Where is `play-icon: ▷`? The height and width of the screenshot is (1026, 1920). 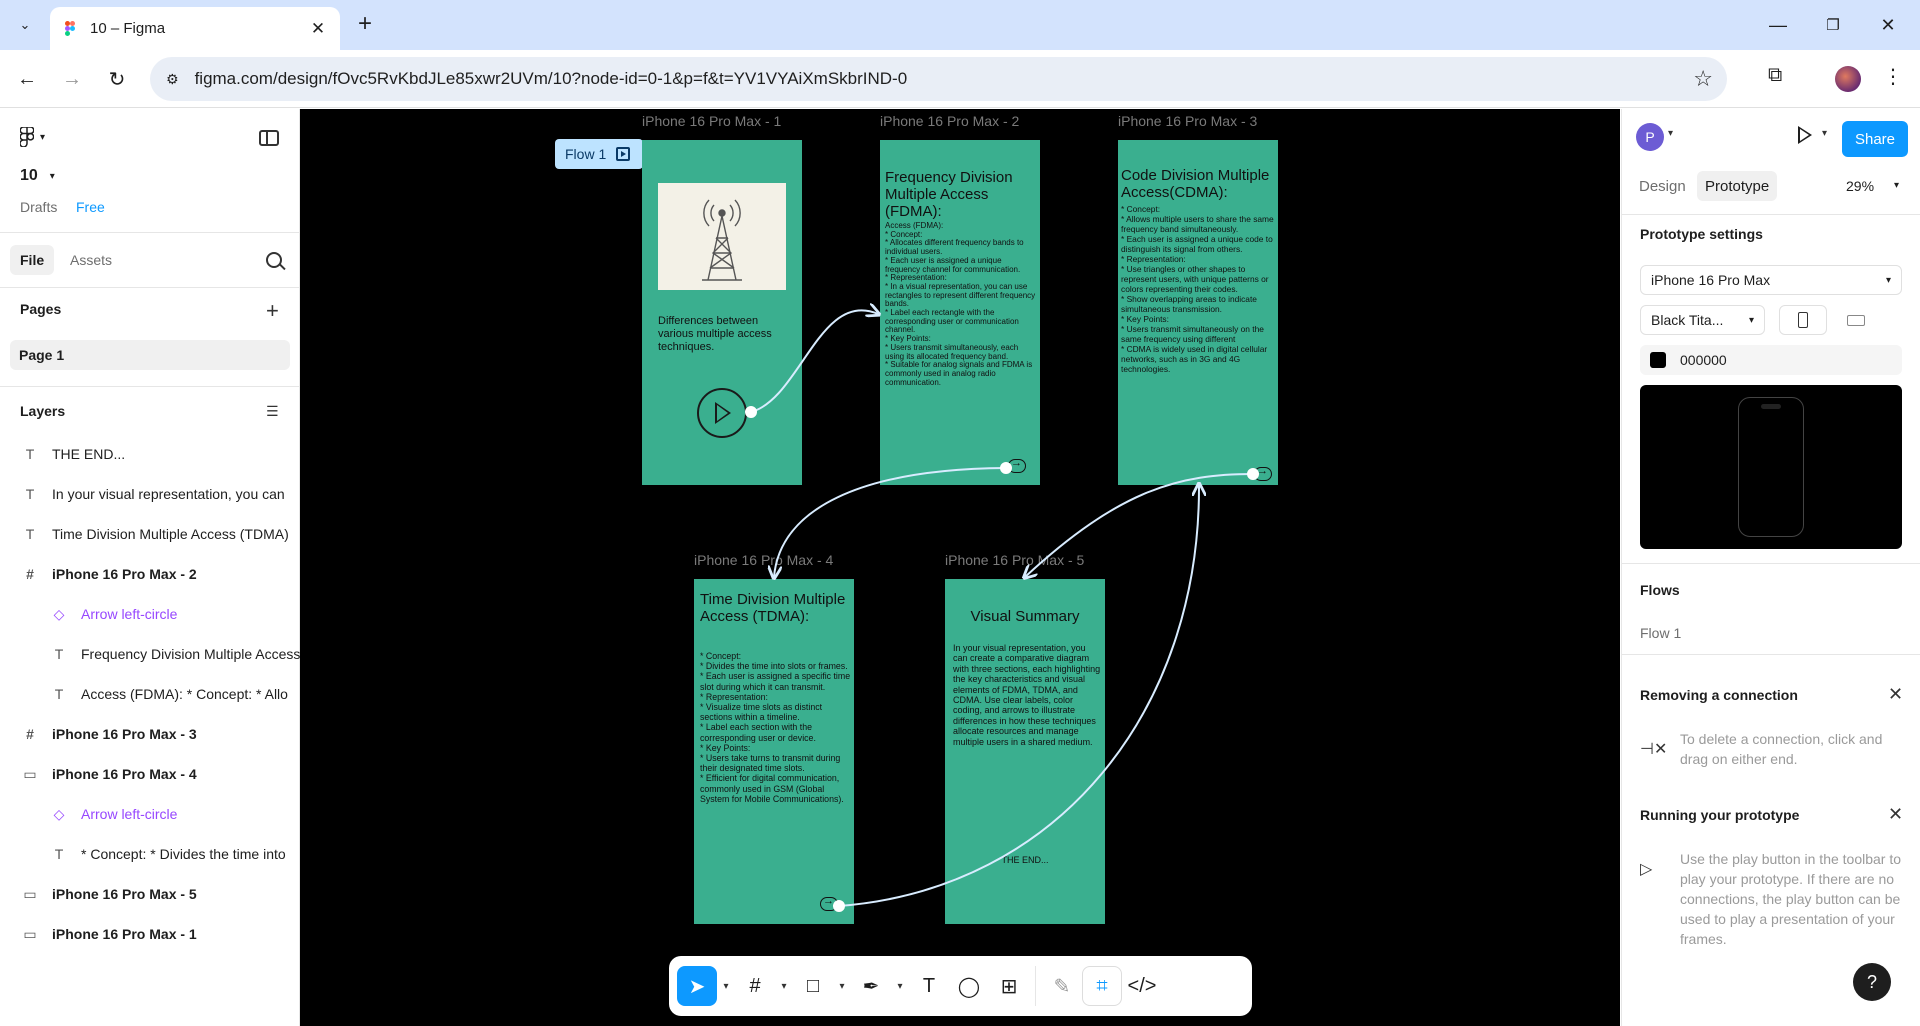 play-icon: ▷ is located at coordinates (1646, 869).